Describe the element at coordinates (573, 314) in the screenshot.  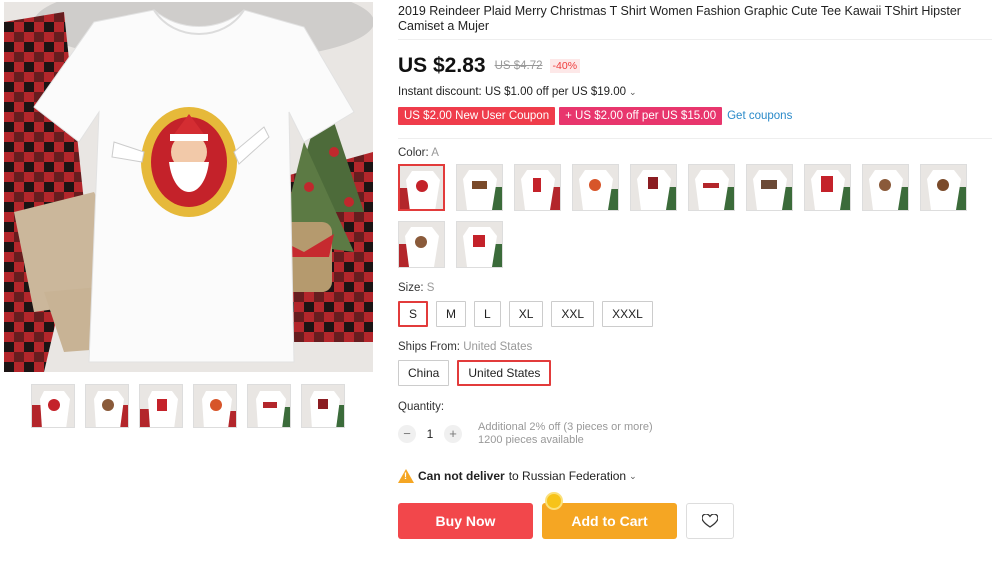
I see `size-option-xxl: XXL` at that location.